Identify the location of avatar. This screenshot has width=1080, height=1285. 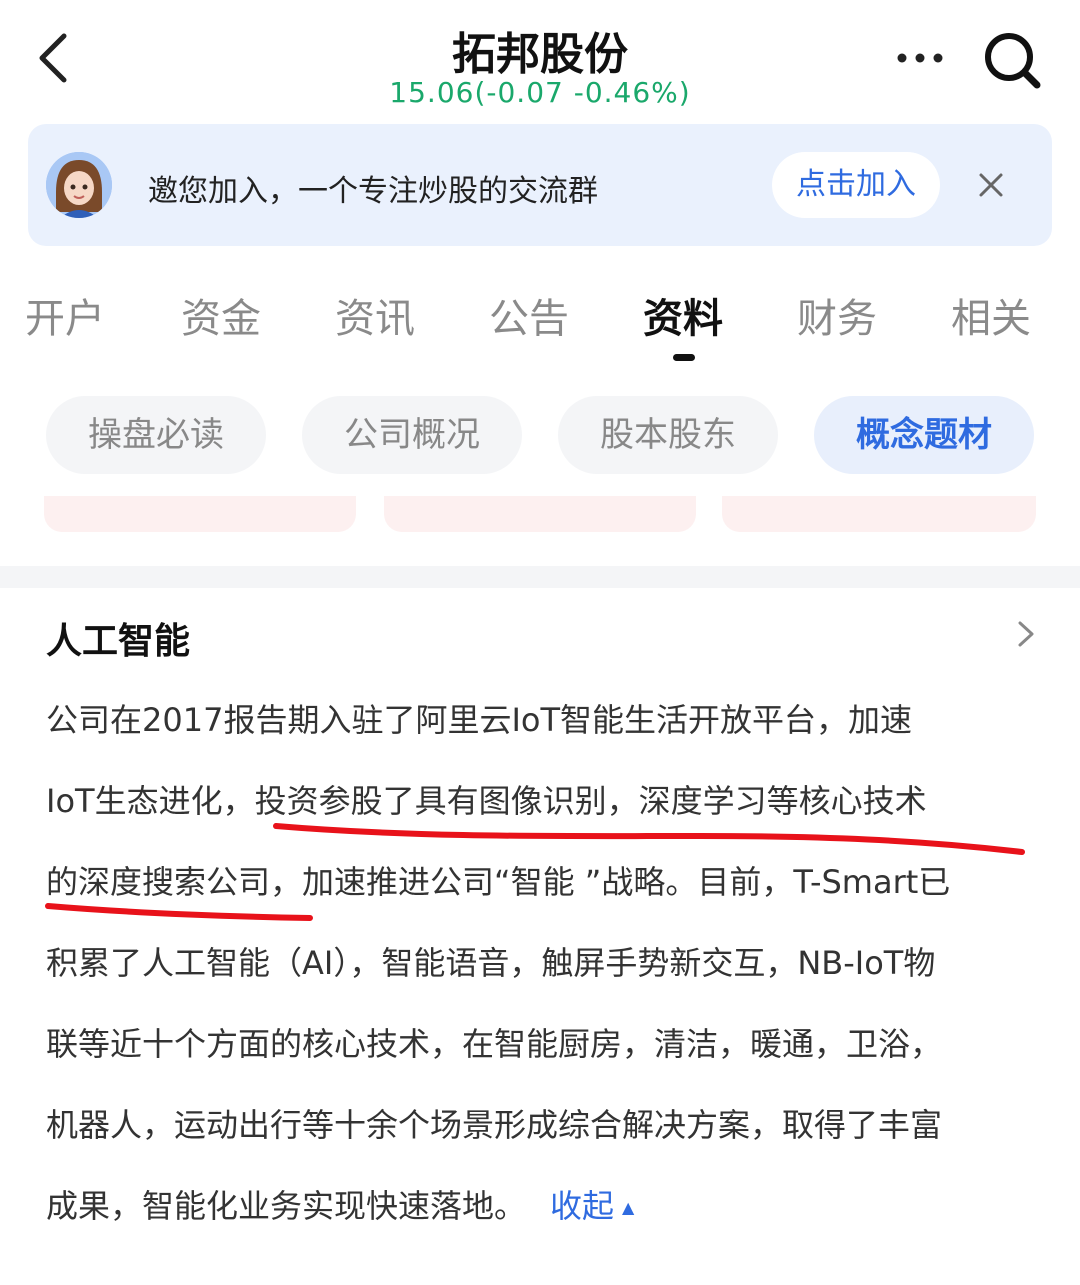
(79, 185).